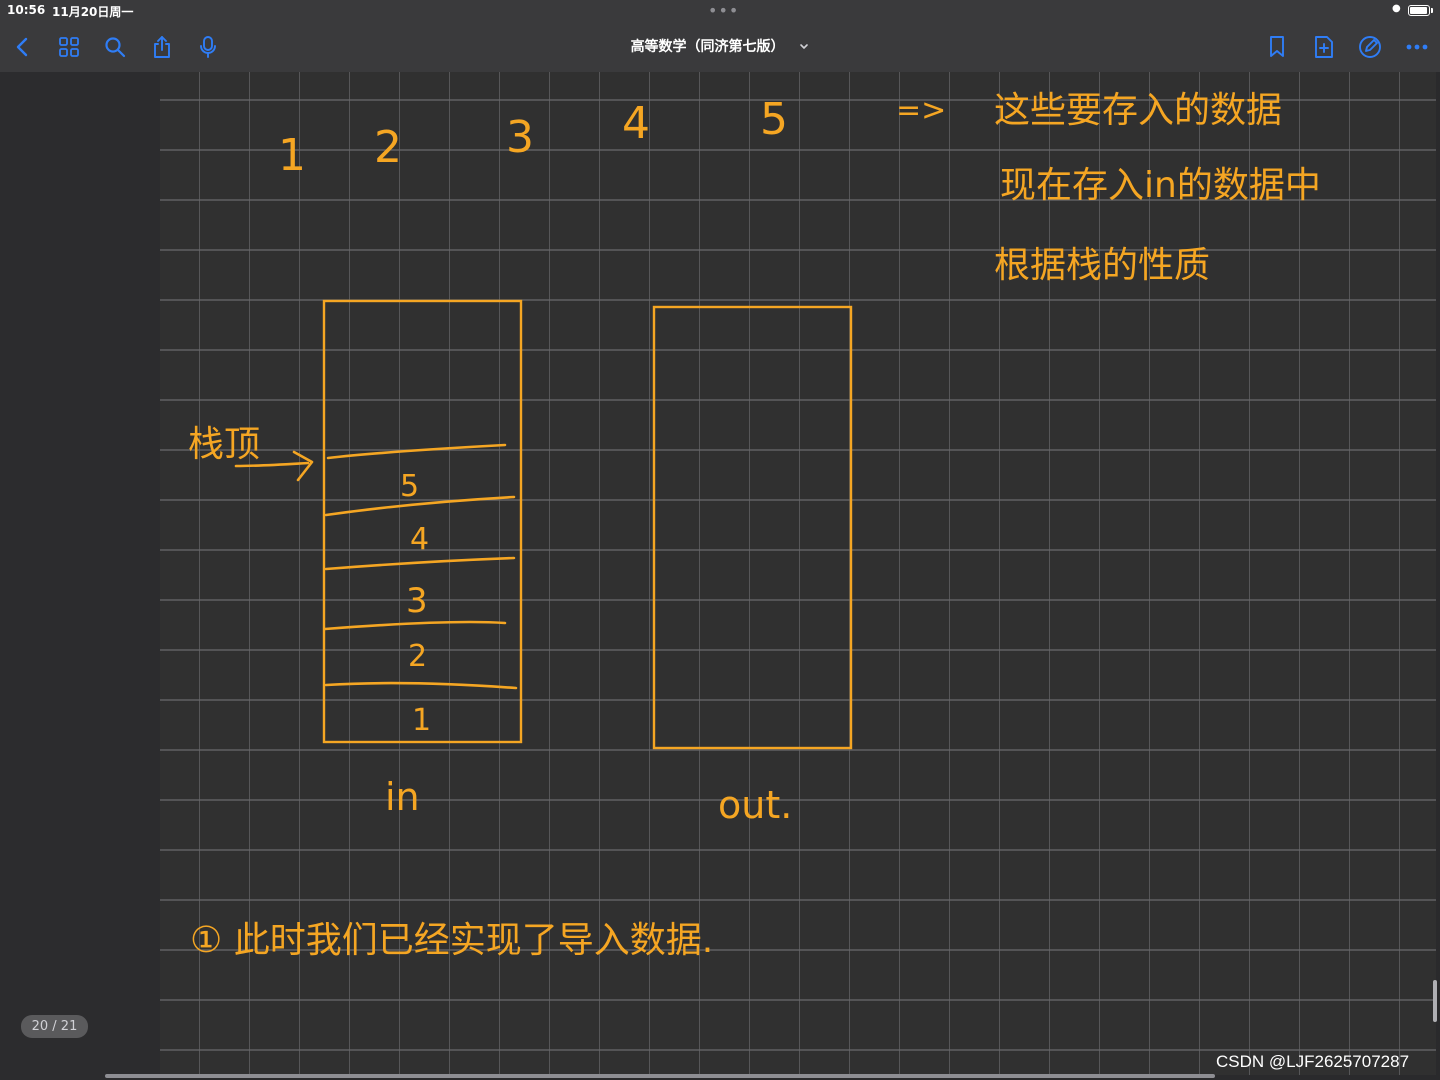 The image size is (1440, 1080). What do you see at coordinates (409, 486) in the screenshot?
I see `in-value-5: 5` at bounding box center [409, 486].